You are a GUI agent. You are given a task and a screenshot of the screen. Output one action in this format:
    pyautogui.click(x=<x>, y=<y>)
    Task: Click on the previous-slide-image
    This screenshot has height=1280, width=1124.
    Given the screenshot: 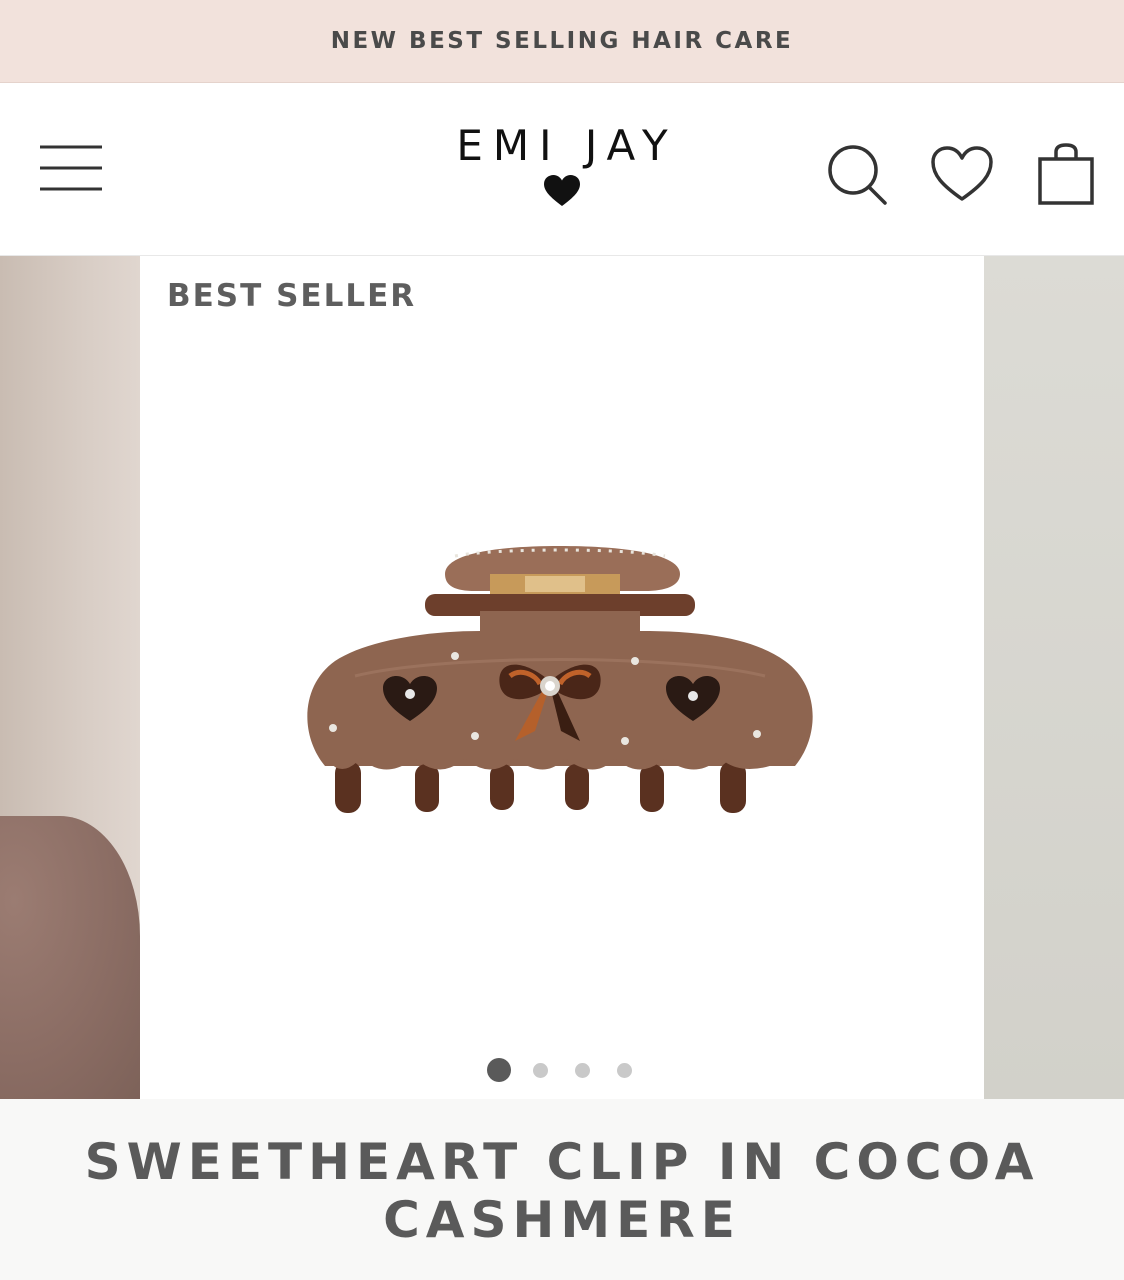 What is the action you would take?
    pyautogui.click(x=70, y=677)
    